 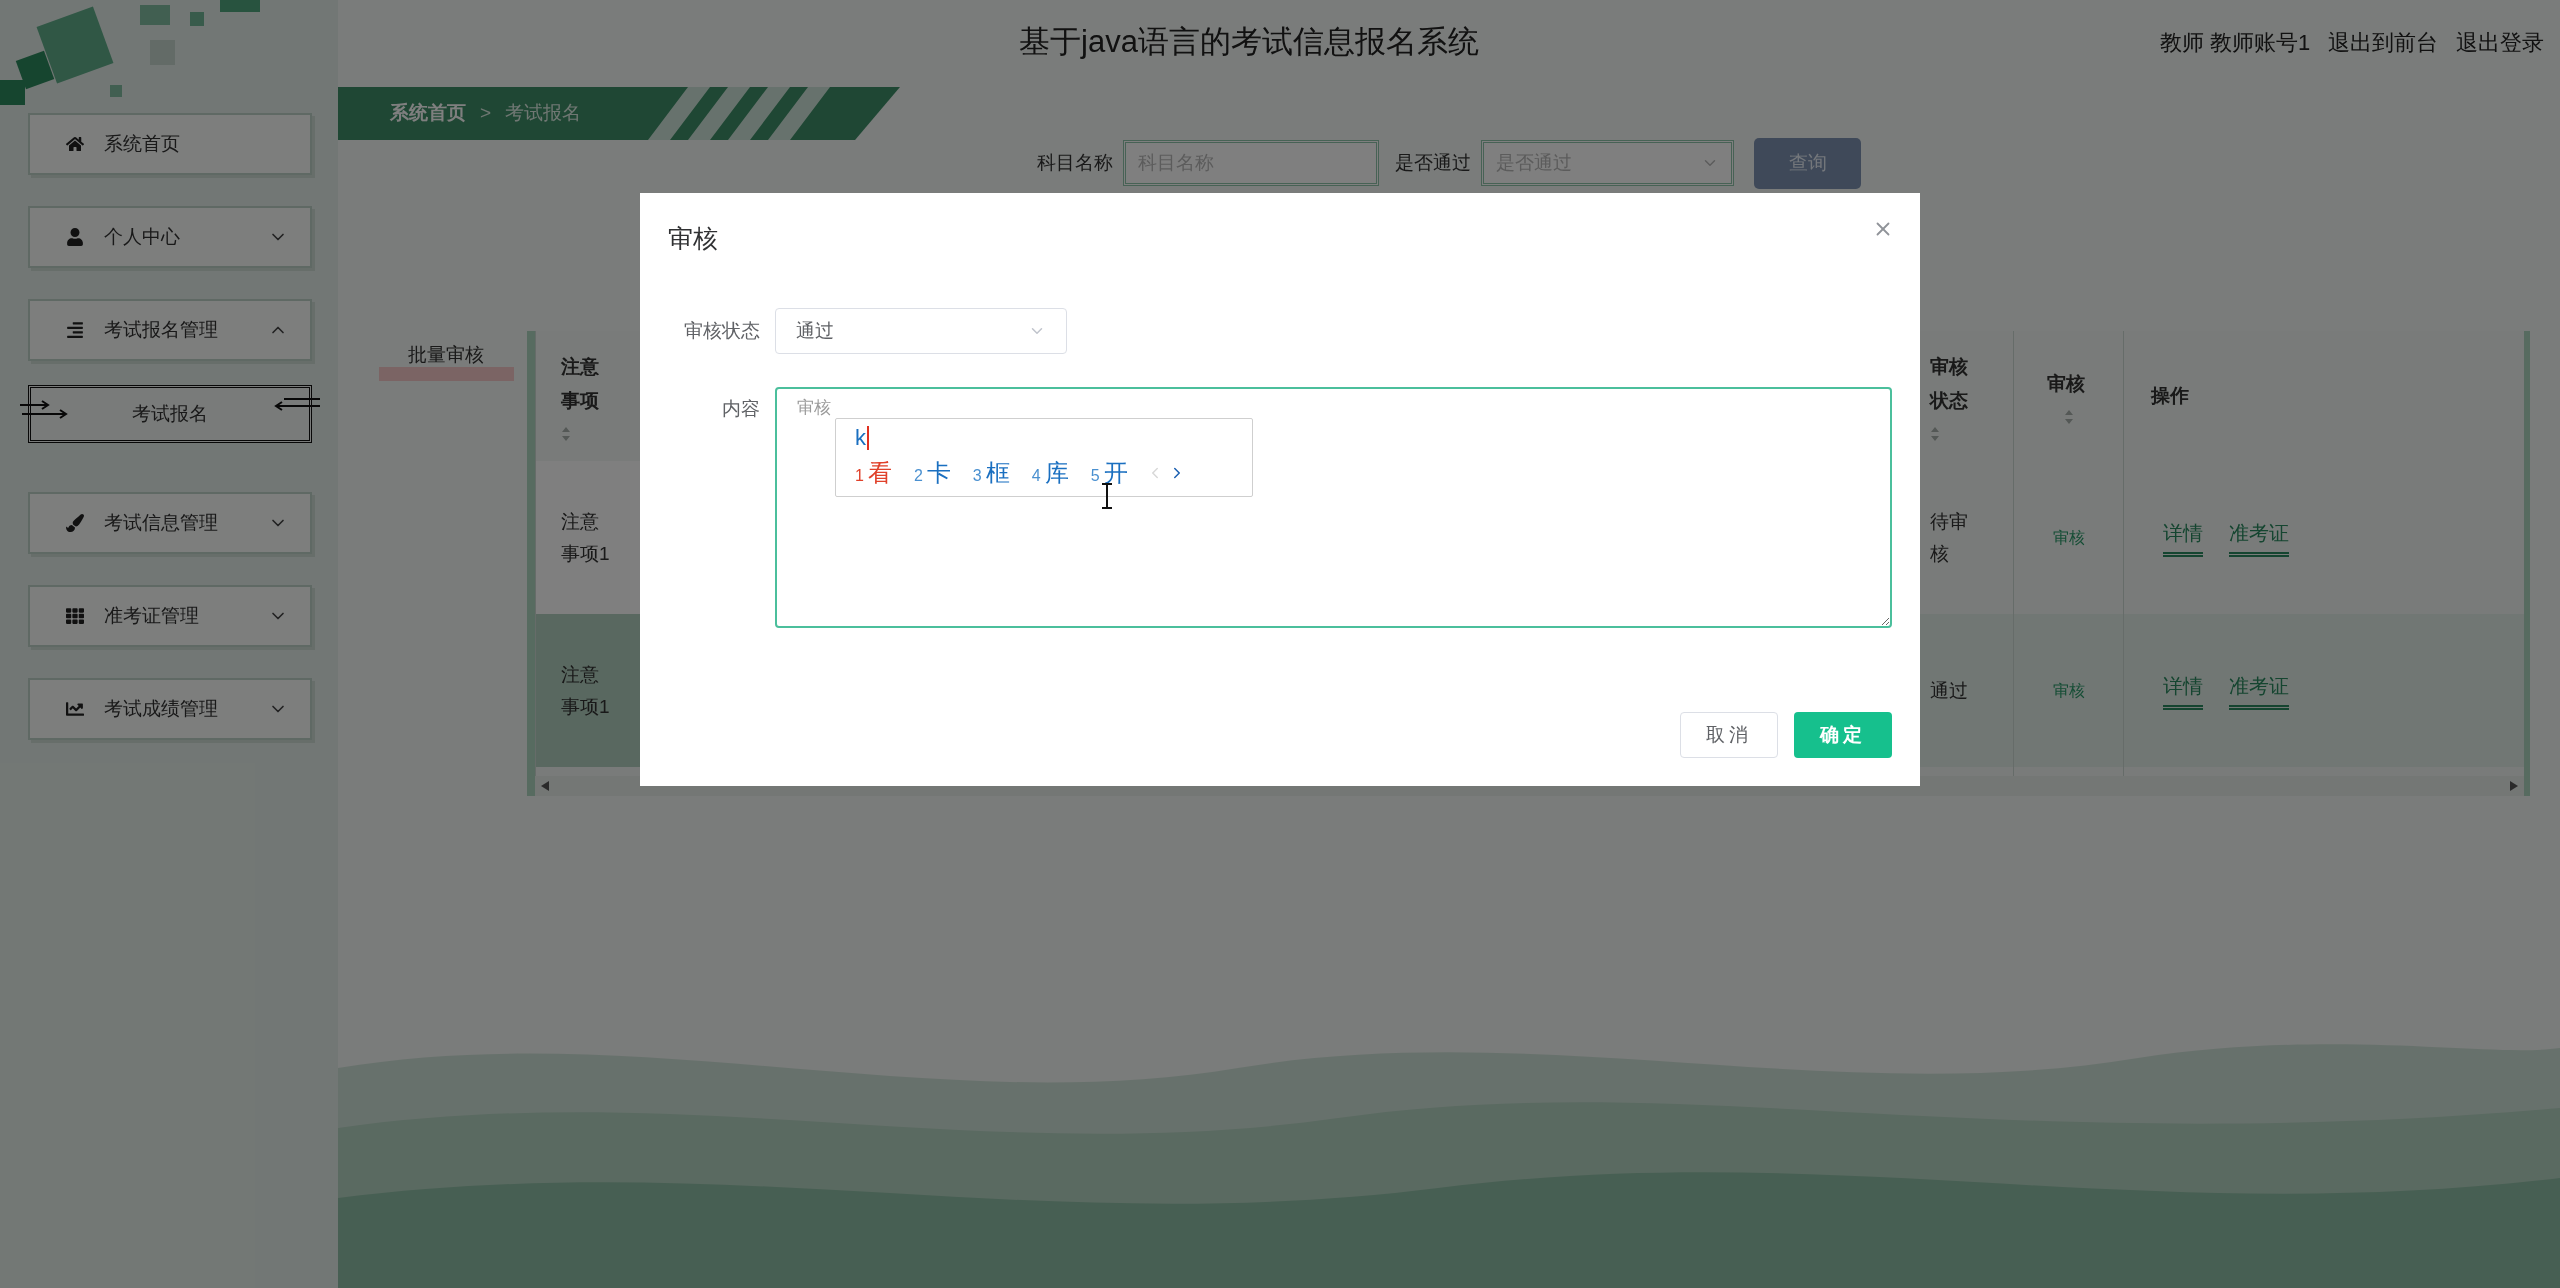 I want to click on menu-label: 系统首页, so click(x=142, y=143).